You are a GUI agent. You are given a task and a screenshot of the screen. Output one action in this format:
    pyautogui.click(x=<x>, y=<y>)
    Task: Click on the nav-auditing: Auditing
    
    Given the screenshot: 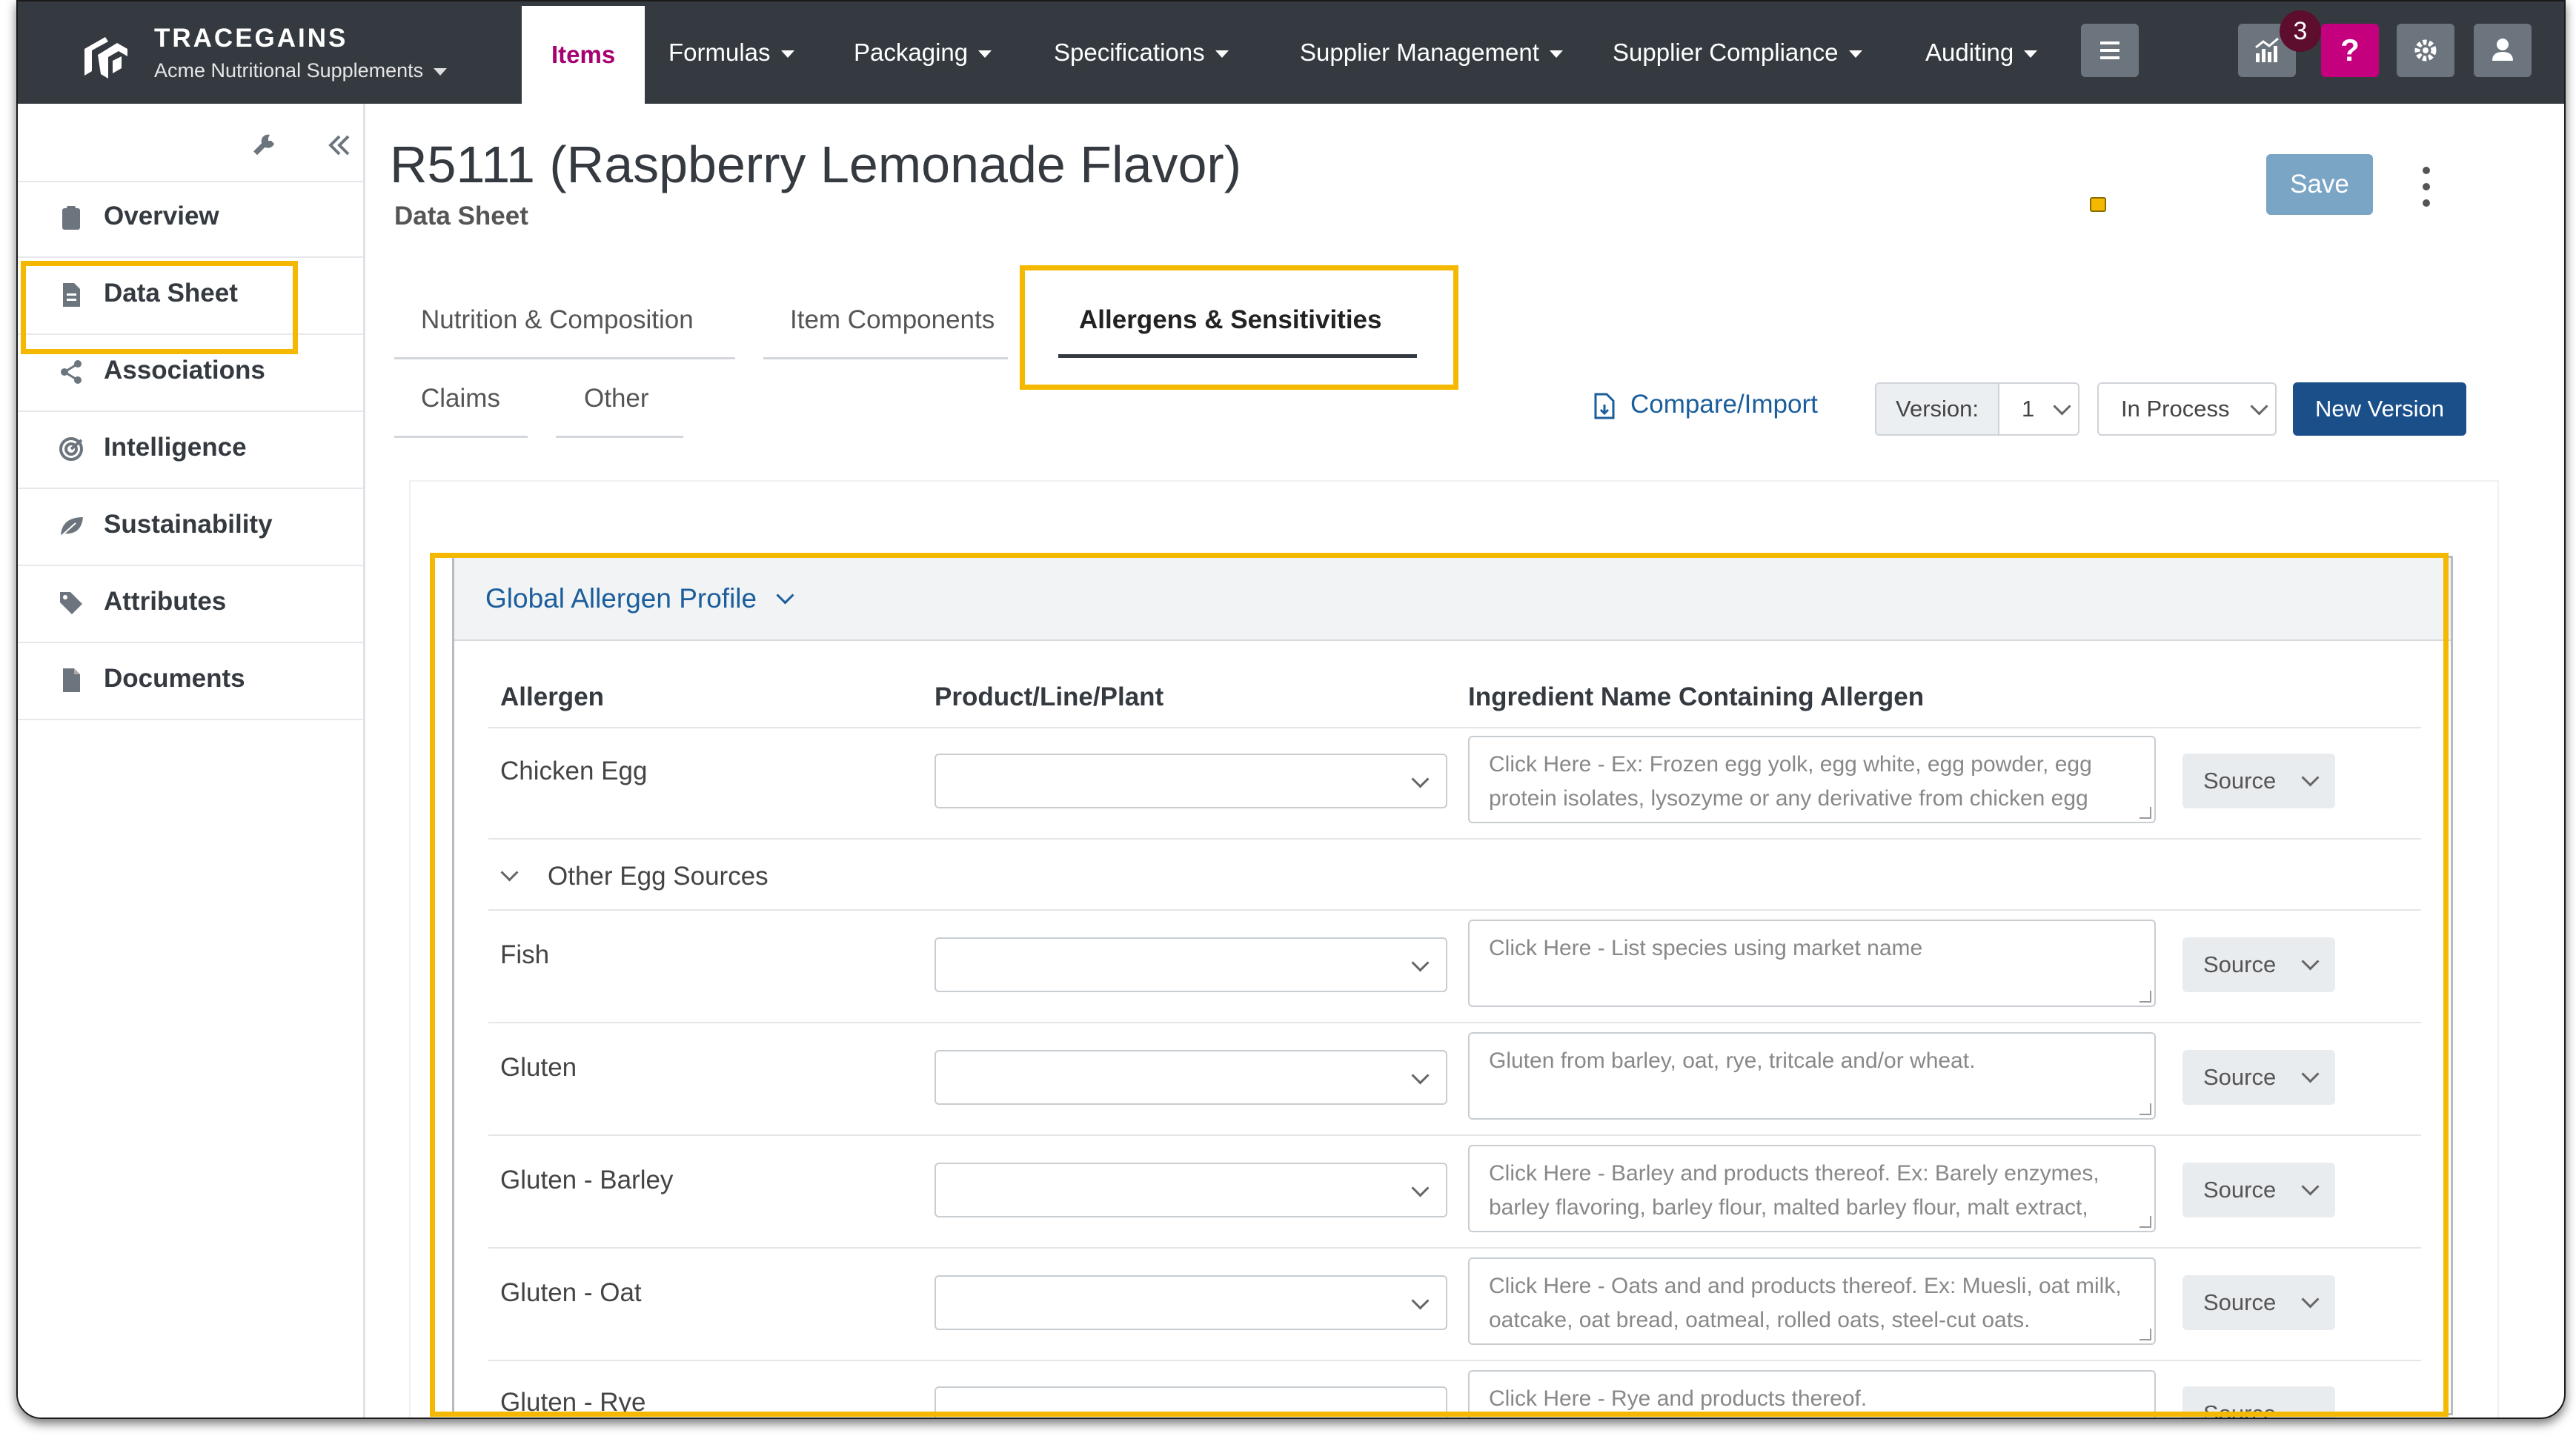 What is the action you would take?
    pyautogui.click(x=1981, y=52)
    